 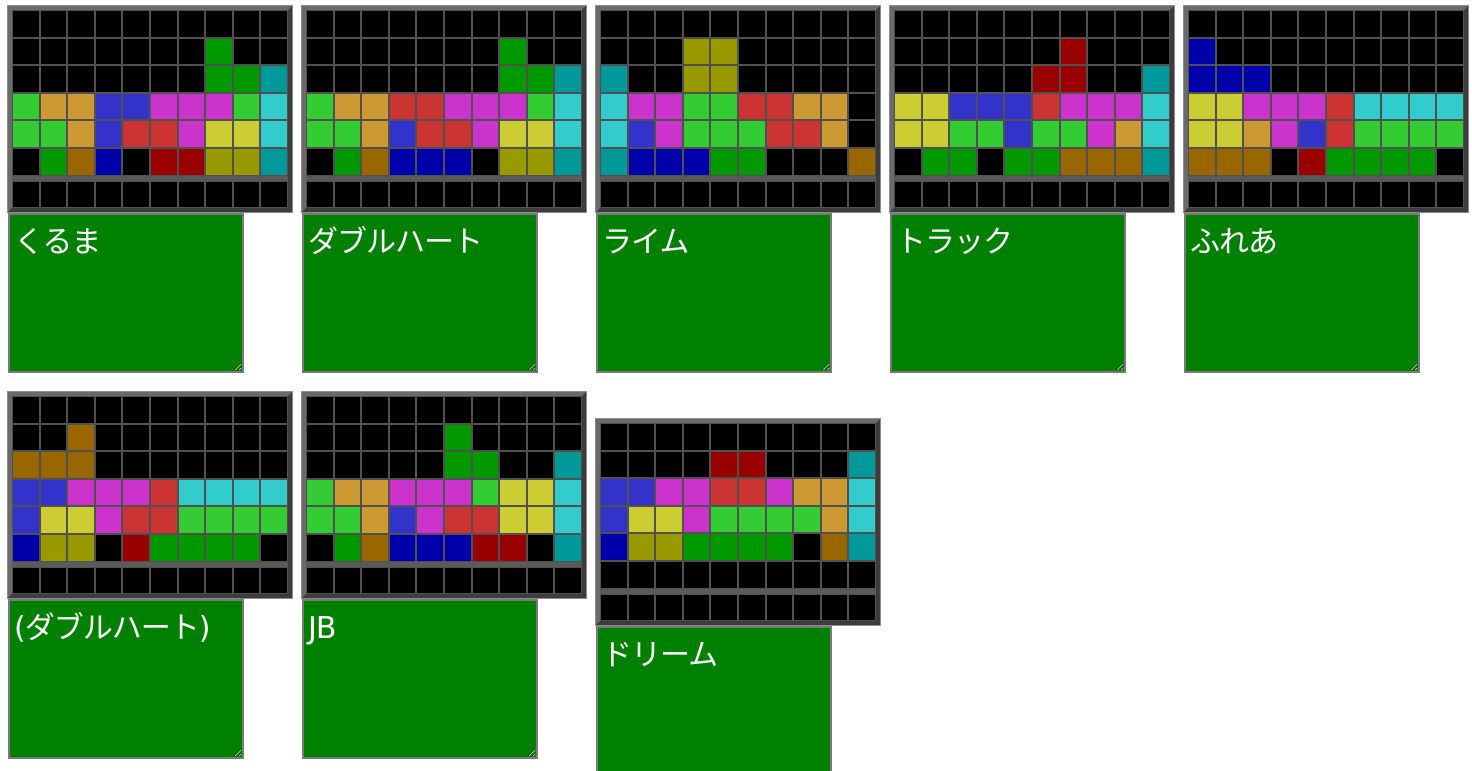 I want to click on next-row-grid, so click(x=1032, y=194).